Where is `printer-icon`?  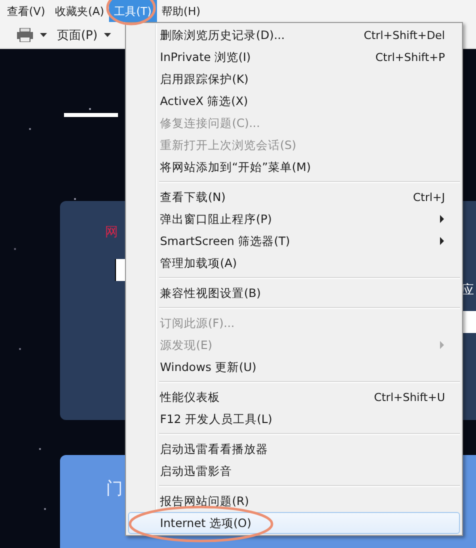
printer-icon is located at coordinates (25, 35).